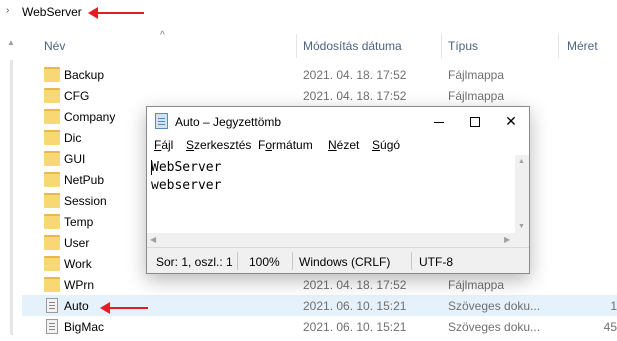 This screenshot has height=341, width=617. What do you see at coordinates (77, 96) in the screenshot?
I see `file-name: CFG` at bounding box center [77, 96].